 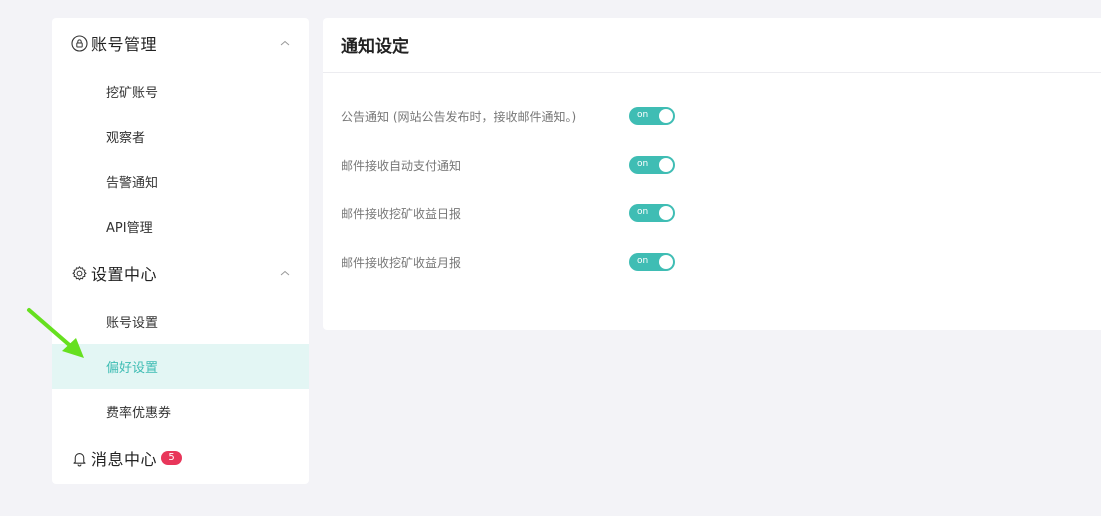 What do you see at coordinates (511, 165) in the screenshot?
I see `setting-row-auto-payment: 邮件接收自动支付通知 on` at bounding box center [511, 165].